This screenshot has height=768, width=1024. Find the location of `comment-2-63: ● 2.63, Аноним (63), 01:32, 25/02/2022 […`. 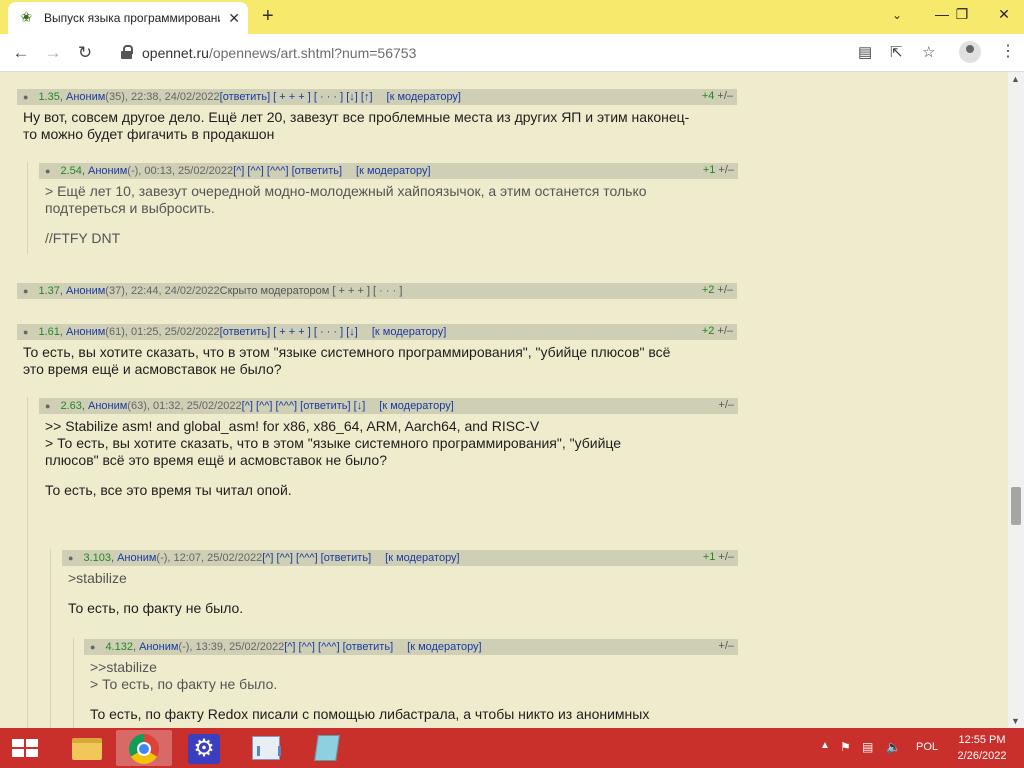

comment-2-63: ● 2.63, Аноним (63), 01:32, 25/02/2022 [… is located at coordinates (388, 448).